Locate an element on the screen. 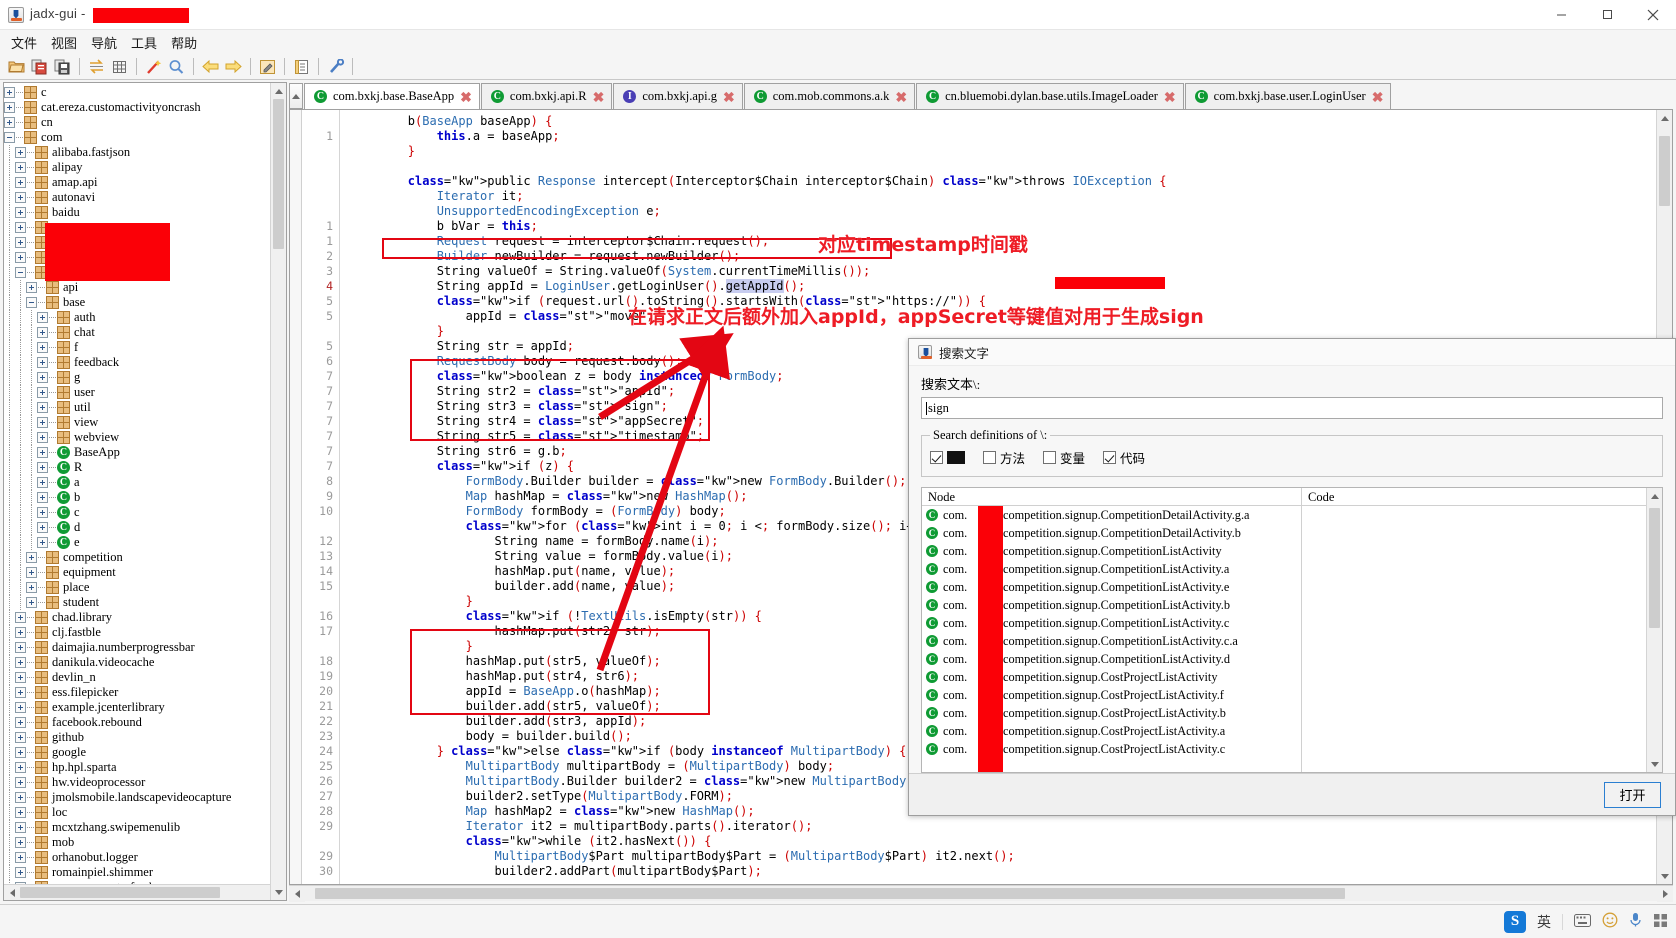 Image resolution: width=1676 pixels, height=938 pixels. tab-scroll-up-icon is located at coordinates (296, 96).